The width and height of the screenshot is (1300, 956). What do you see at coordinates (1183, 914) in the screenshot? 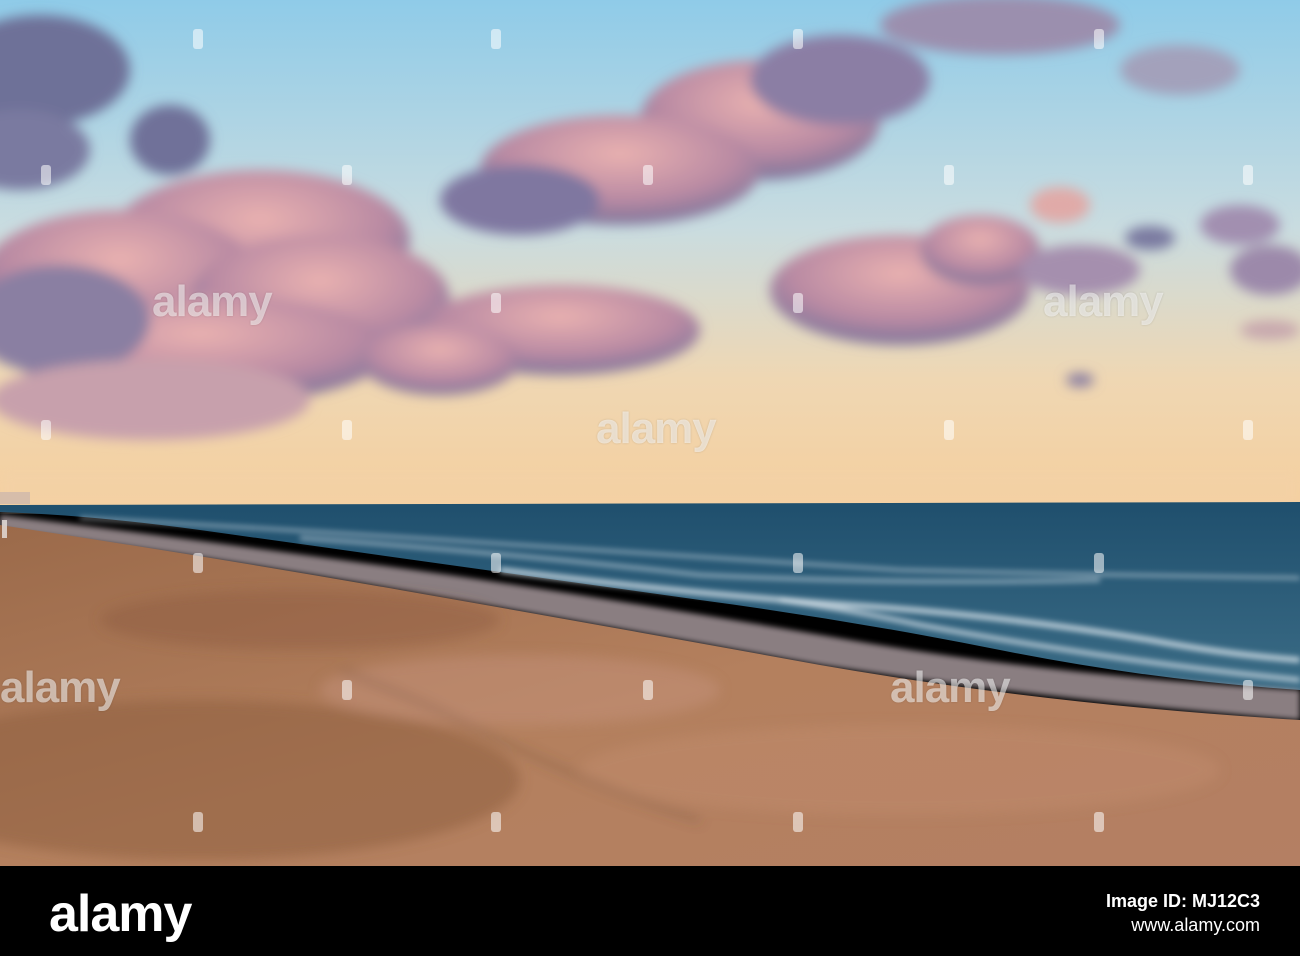
I see `footer-info: Image ID: MJ12C3 www.alamy.com` at bounding box center [1183, 914].